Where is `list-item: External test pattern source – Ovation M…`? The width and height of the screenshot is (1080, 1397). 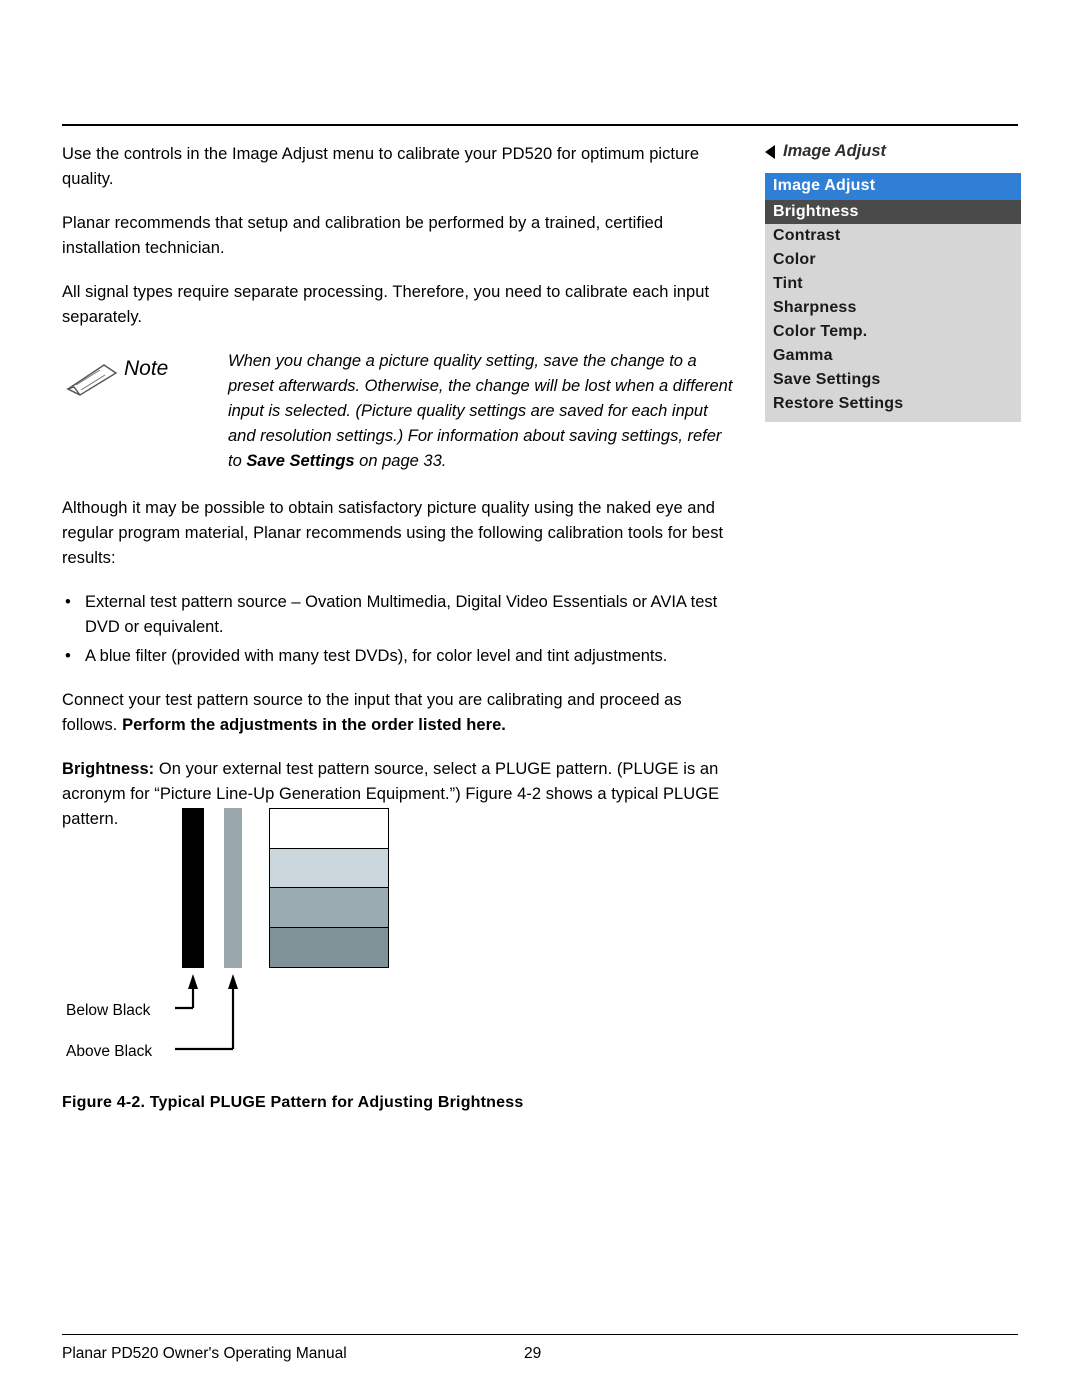 list-item: External test pattern source – Ovation M… is located at coordinates (400, 615).